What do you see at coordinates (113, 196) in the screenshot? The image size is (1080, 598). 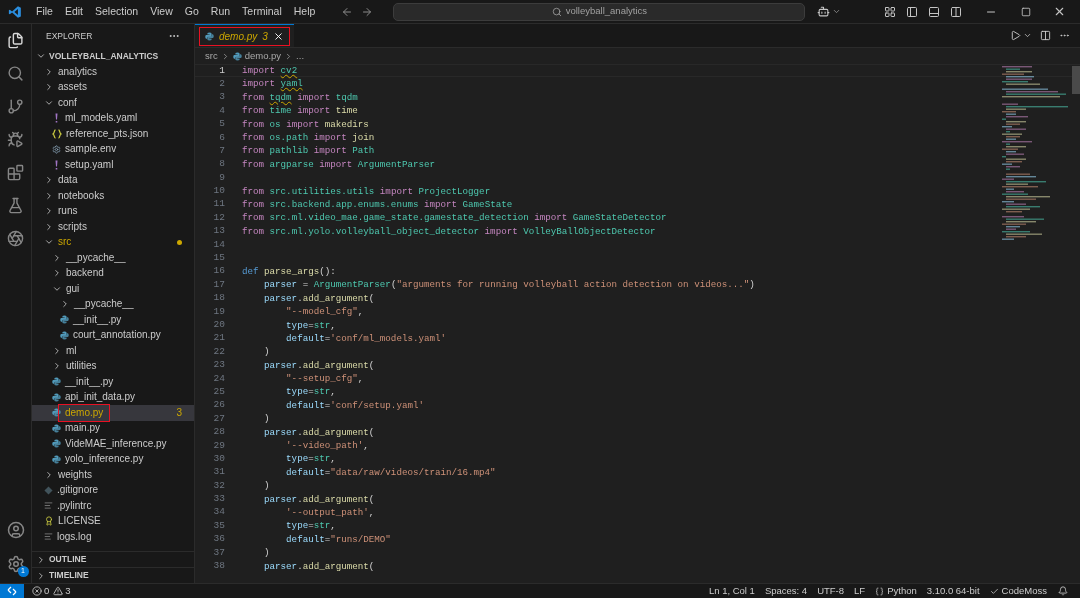 I see `folder-item: notebooks` at bounding box center [113, 196].